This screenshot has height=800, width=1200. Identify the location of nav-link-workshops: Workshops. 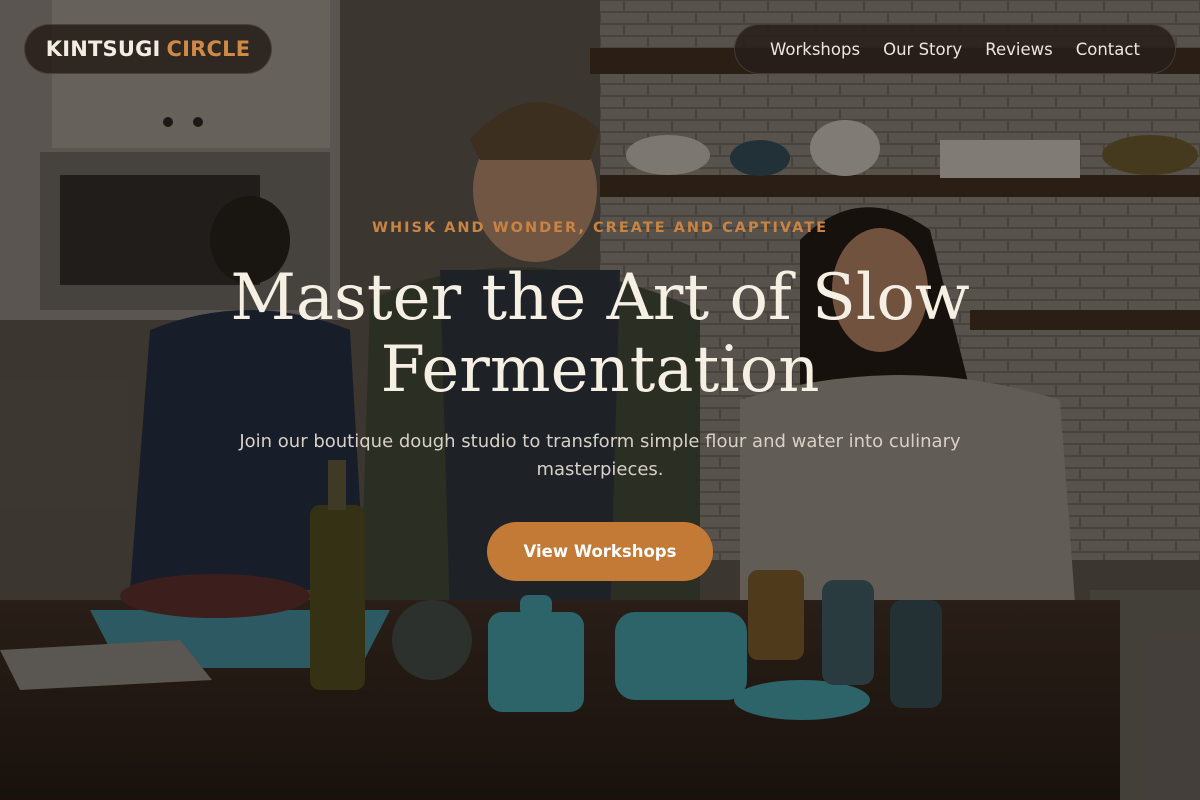
(815, 49).